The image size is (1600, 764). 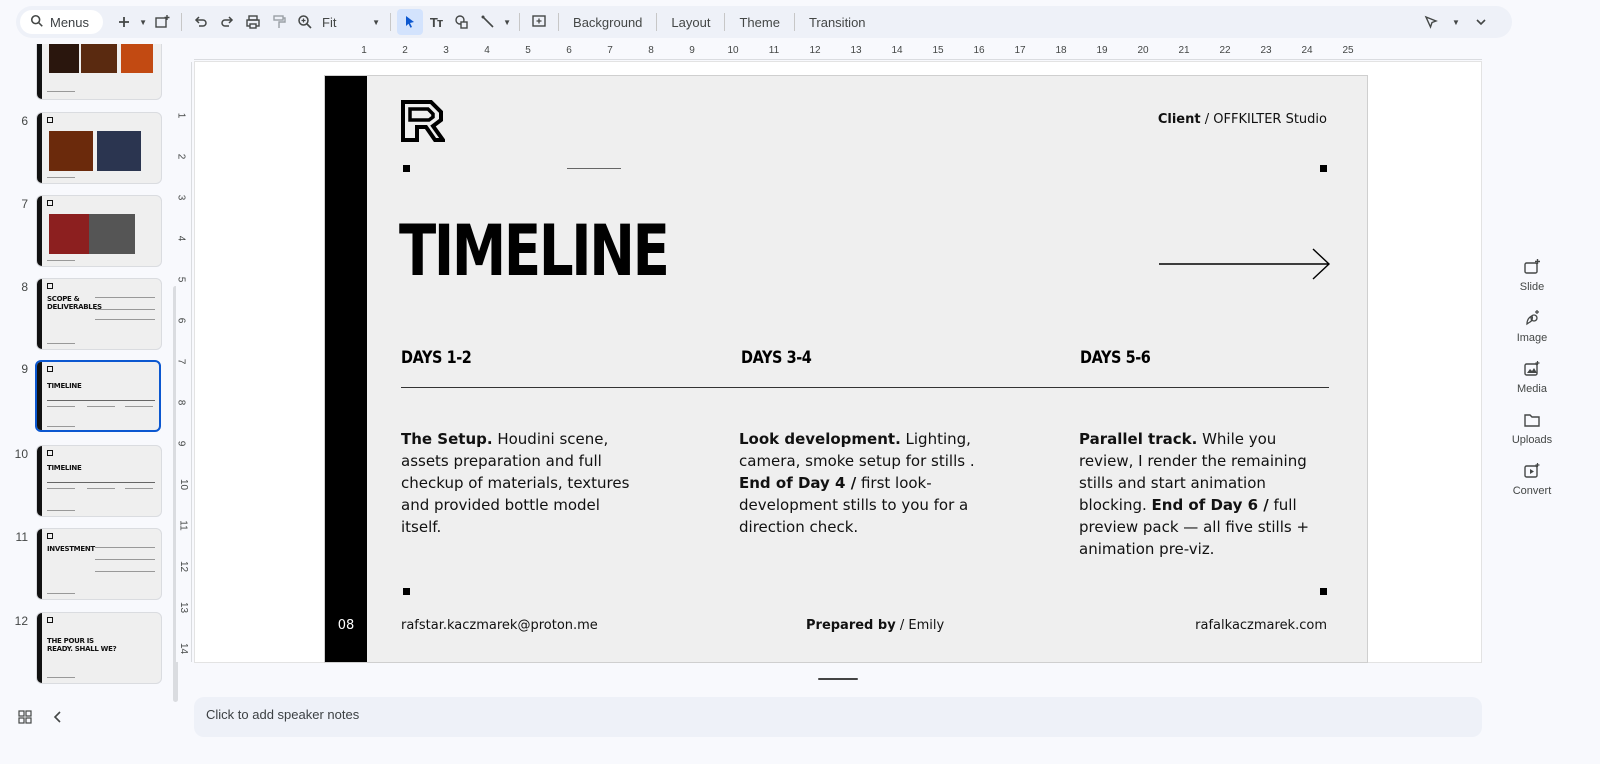 I want to click on side-convert-button: Convert, so click(x=1532, y=485).